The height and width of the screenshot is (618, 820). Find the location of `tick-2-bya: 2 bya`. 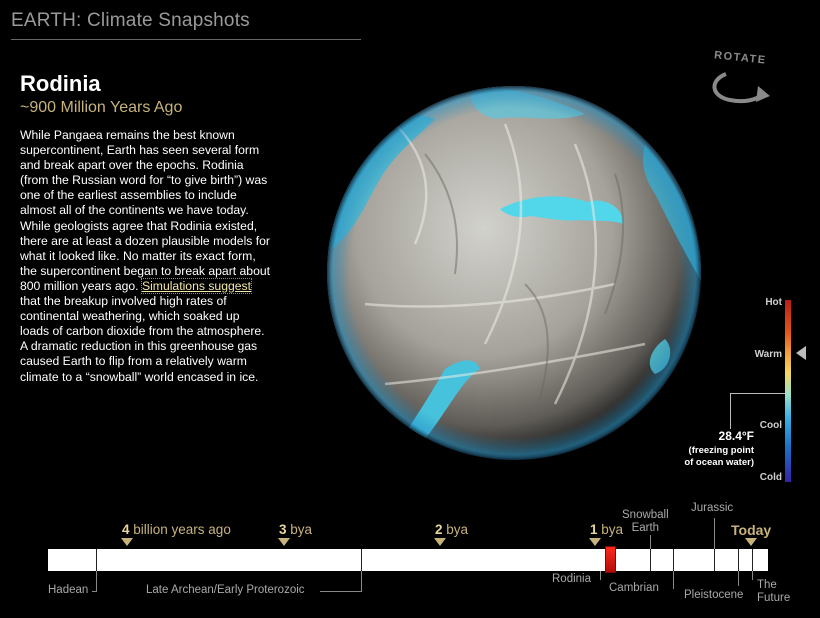

tick-2-bya: 2 bya is located at coordinates (451, 529).